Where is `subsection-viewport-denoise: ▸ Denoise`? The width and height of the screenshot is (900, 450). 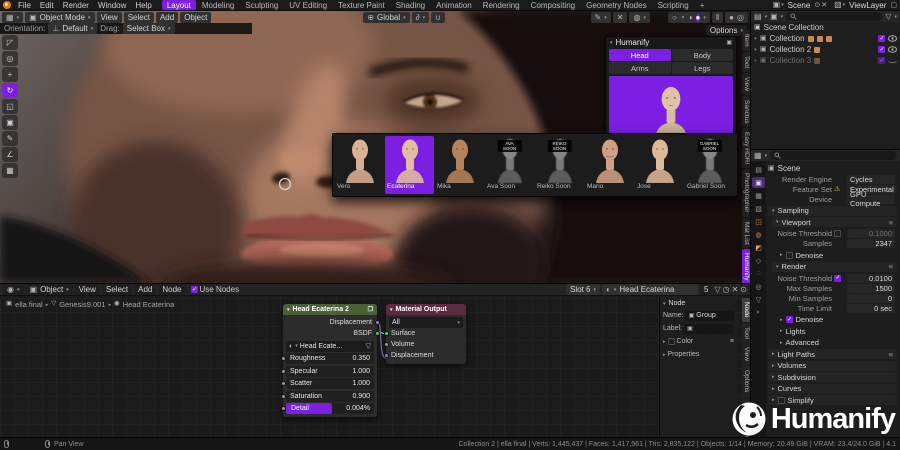 subsection-viewport-denoise: ▸ Denoise is located at coordinates (836, 255).